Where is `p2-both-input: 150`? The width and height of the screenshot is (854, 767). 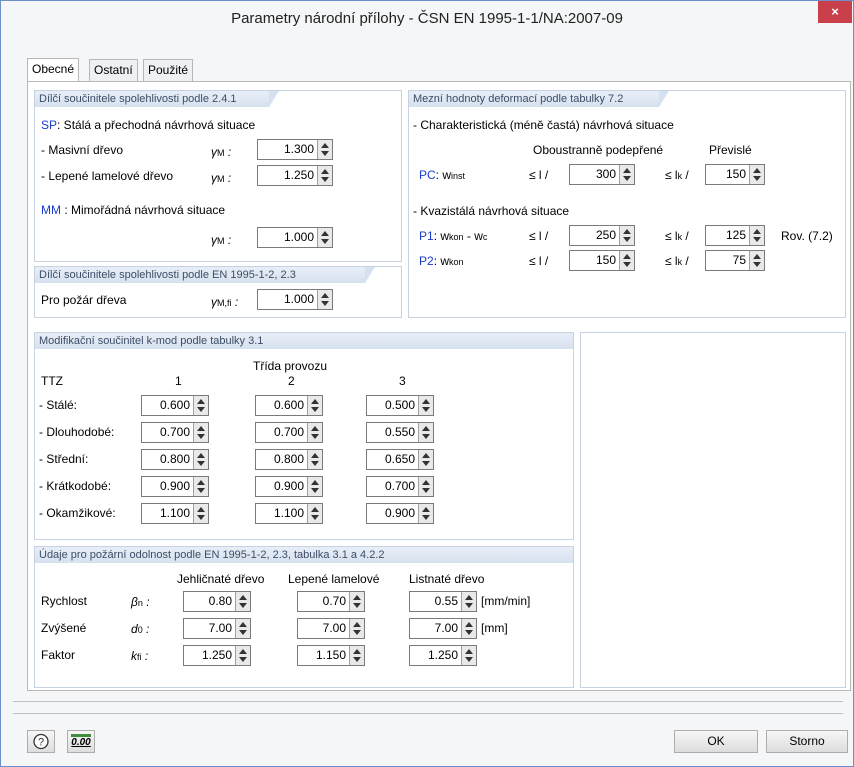
p2-both-input: 150 is located at coordinates (602, 260).